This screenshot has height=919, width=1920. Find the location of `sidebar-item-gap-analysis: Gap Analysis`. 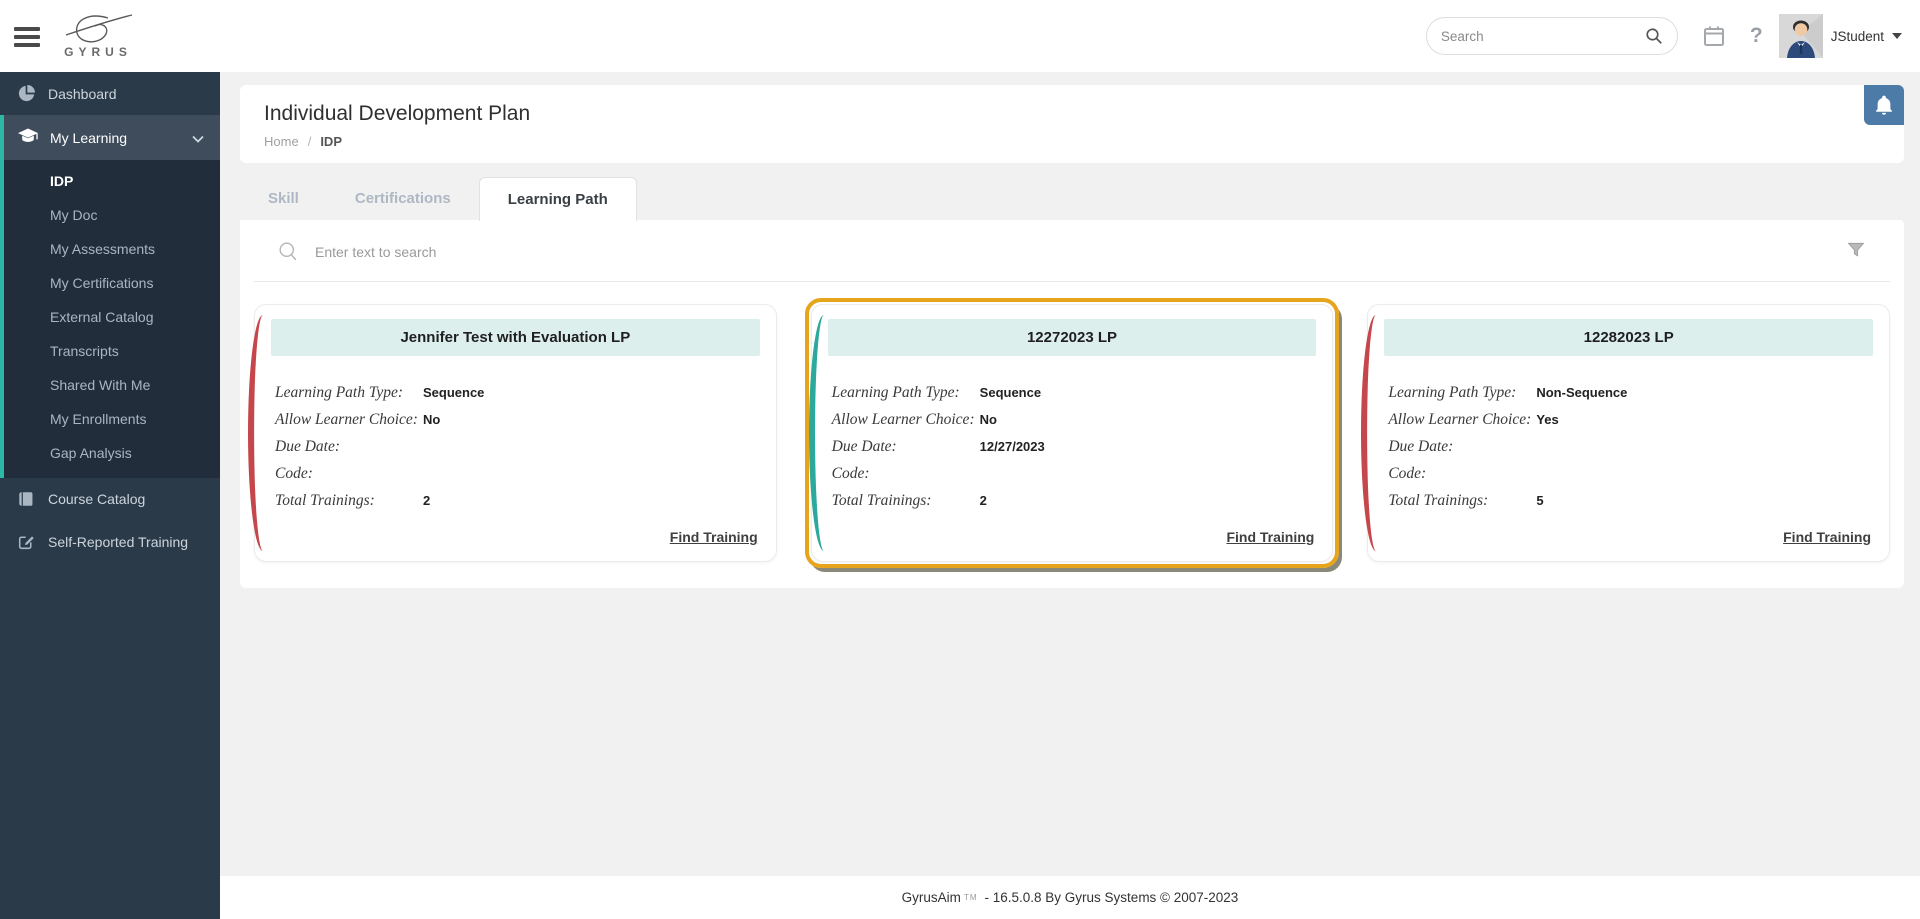

sidebar-item-gap-analysis: Gap Analysis is located at coordinates (110, 453).